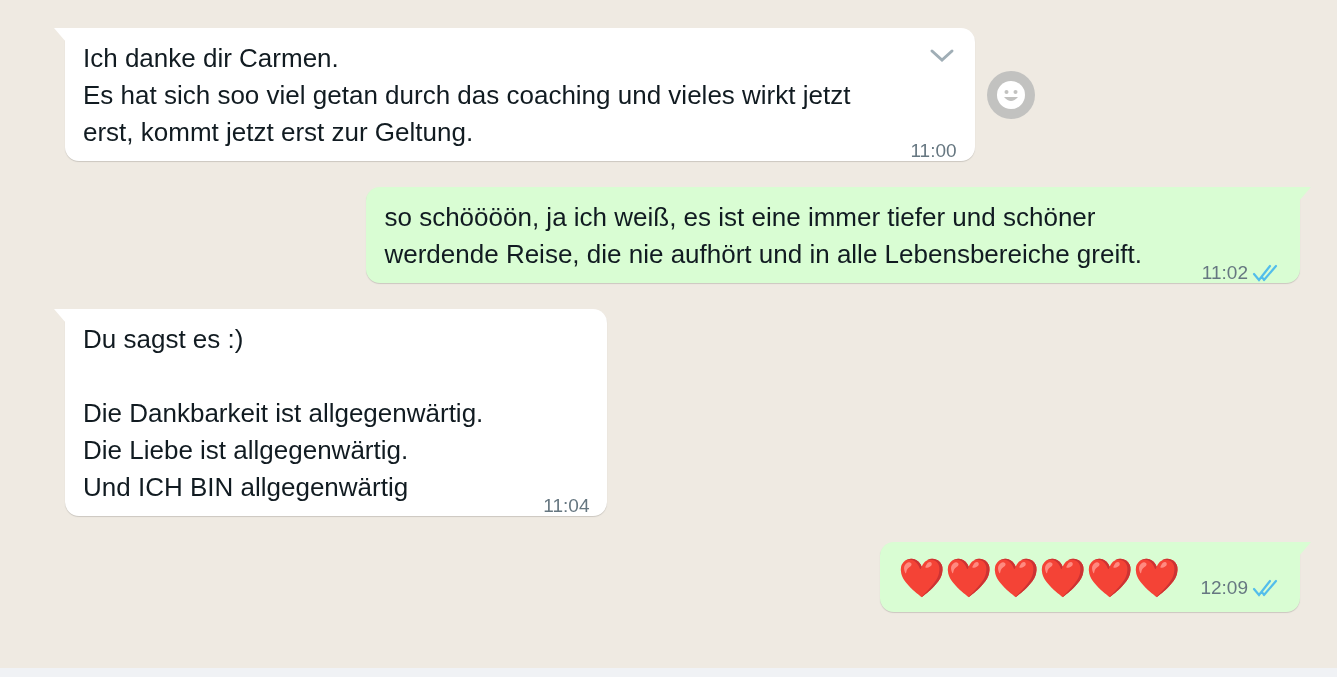 The height and width of the screenshot is (677, 1337). Describe the element at coordinates (1039, 578) in the screenshot. I see `message-text: ❤❤❤❤❤❤` at that location.